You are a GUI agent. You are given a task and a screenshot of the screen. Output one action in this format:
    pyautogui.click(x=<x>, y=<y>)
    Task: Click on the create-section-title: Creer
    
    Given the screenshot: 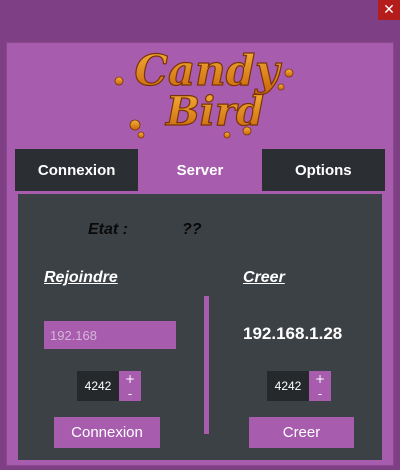 What is the action you would take?
    pyautogui.click(x=264, y=277)
    